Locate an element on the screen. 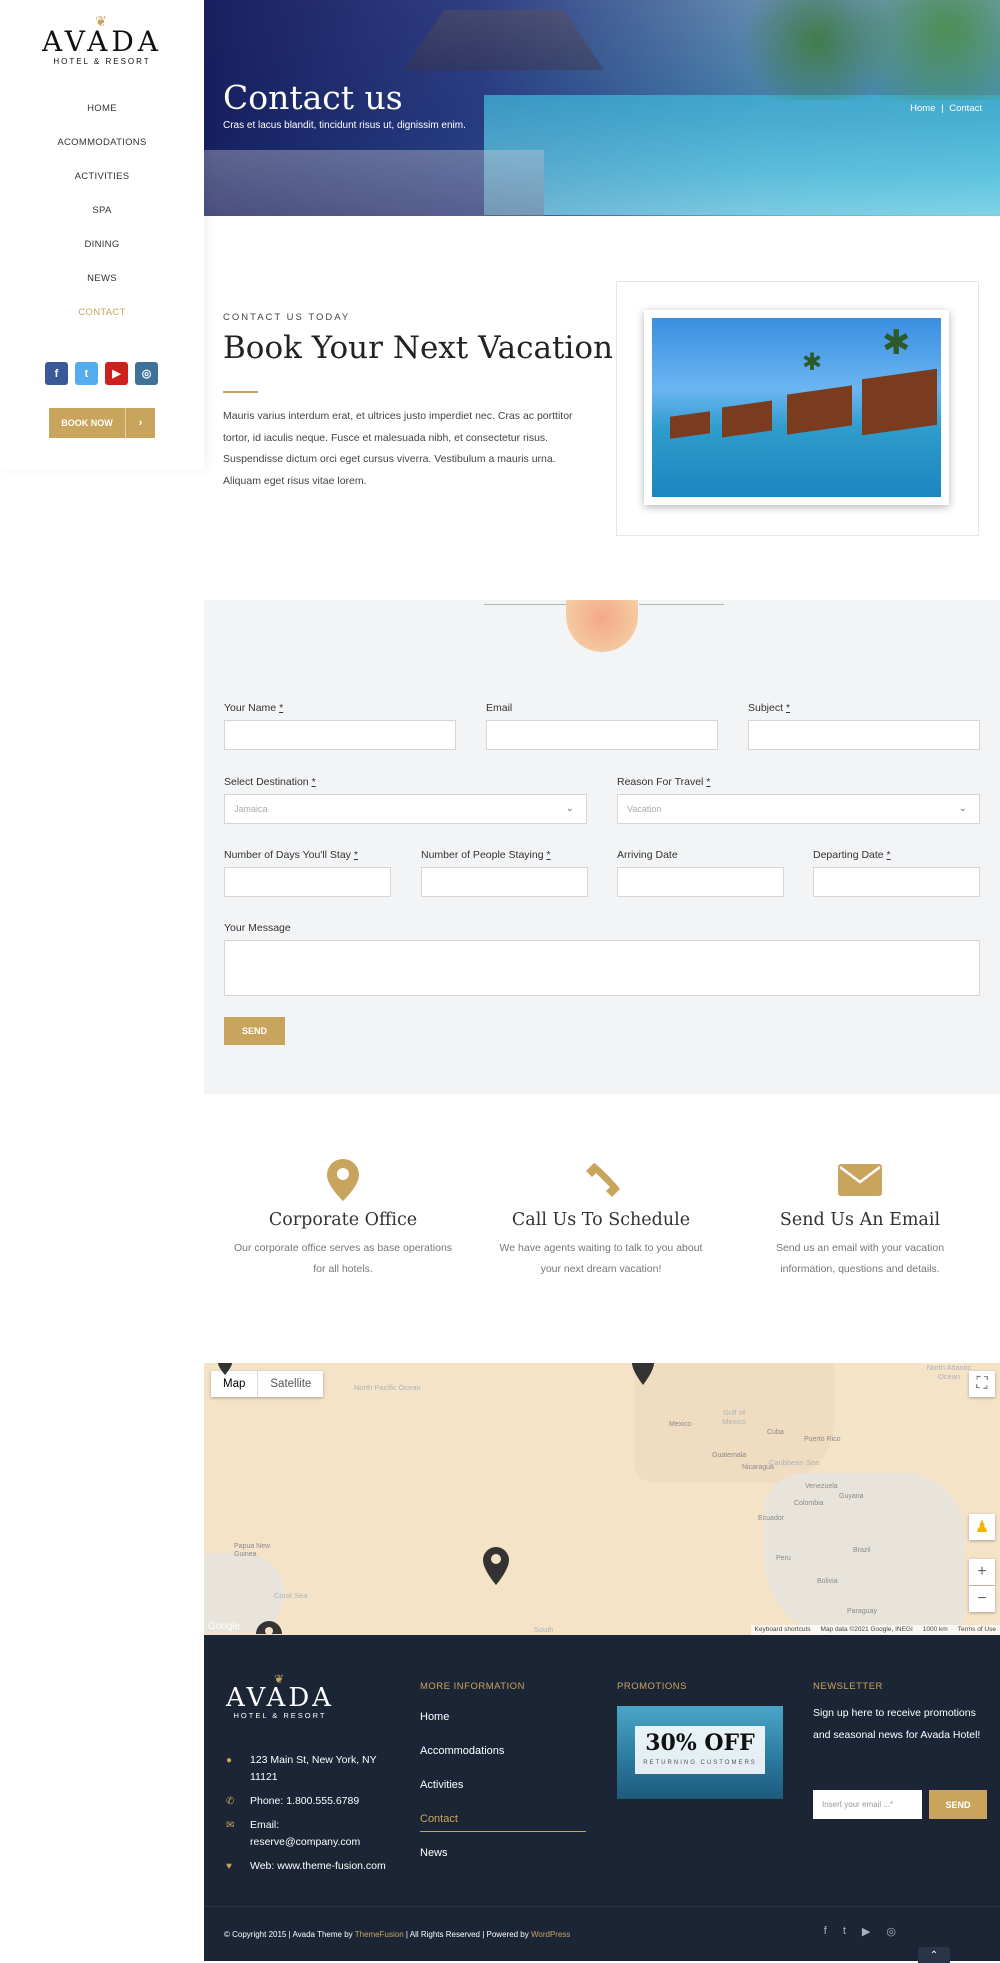 Image resolution: width=1000 pixels, height=1963 pixels. reason-select: Vacation ⌄ is located at coordinates (798, 809).